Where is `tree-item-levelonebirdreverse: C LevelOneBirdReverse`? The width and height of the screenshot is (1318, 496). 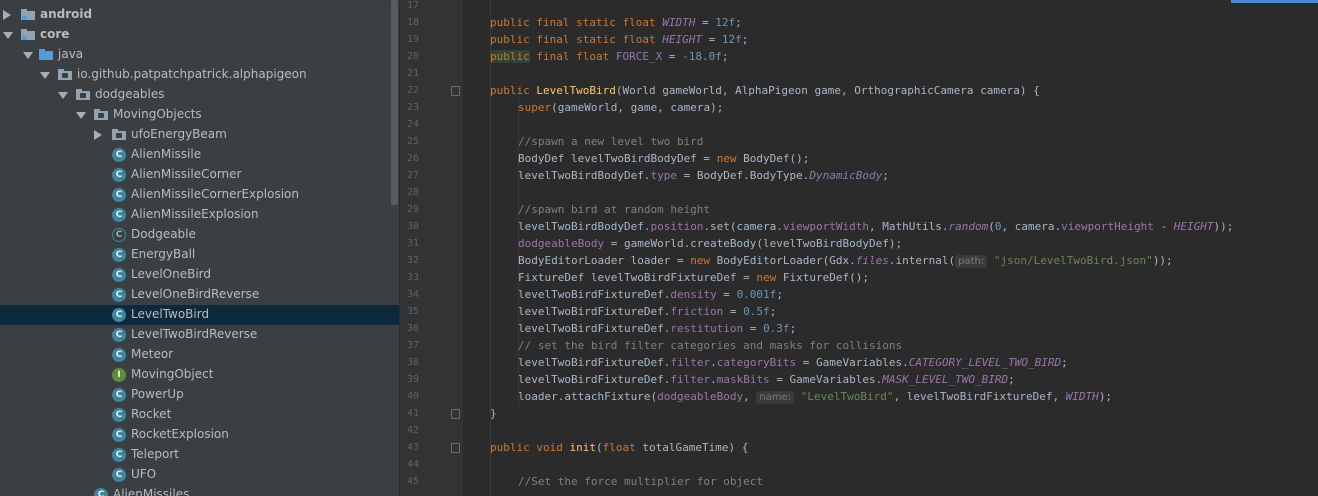
tree-item-levelonebirdreverse: C LevelOneBirdReverse is located at coordinates (199, 295).